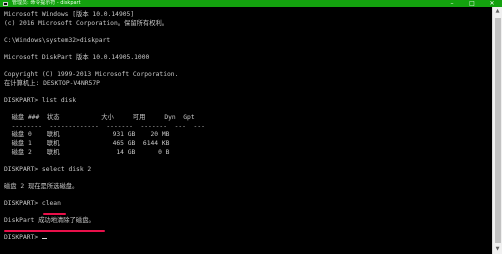 The width and height of the screenshot is (502, 254). What do you see at coordinates (40, 100) in the screenshot?
I see `console-line: DISKPART> list disk` at bounding box center [40, 100].